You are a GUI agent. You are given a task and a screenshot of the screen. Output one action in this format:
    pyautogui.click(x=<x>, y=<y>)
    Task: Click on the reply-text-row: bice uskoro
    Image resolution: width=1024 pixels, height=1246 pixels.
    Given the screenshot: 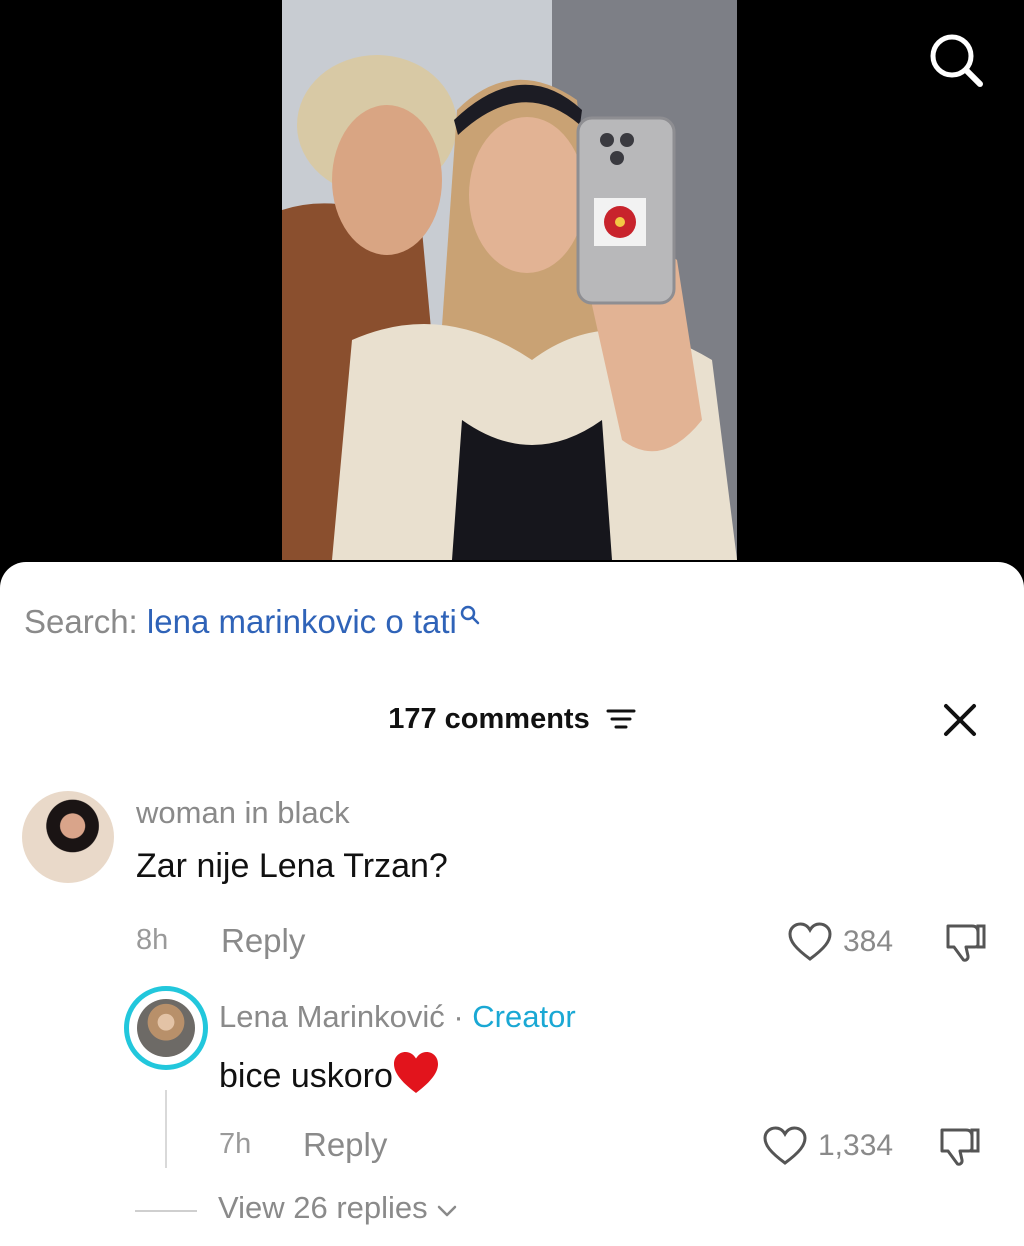 What is the action you would take?
    pyautogui.click(x=329, y=1073)
    